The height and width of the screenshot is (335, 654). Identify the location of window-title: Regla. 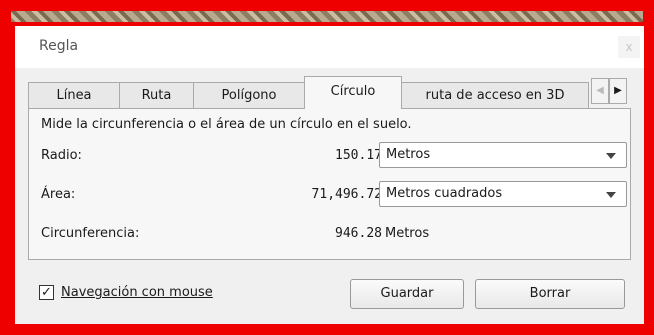
(59, 46).